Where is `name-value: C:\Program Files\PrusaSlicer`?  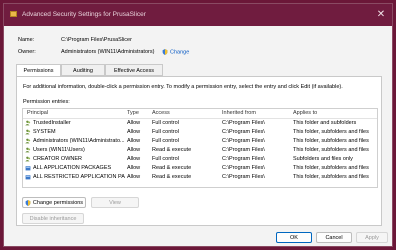
name-value: C:\Program Files\PrusaSlicer is located at coordinates (96, 40).